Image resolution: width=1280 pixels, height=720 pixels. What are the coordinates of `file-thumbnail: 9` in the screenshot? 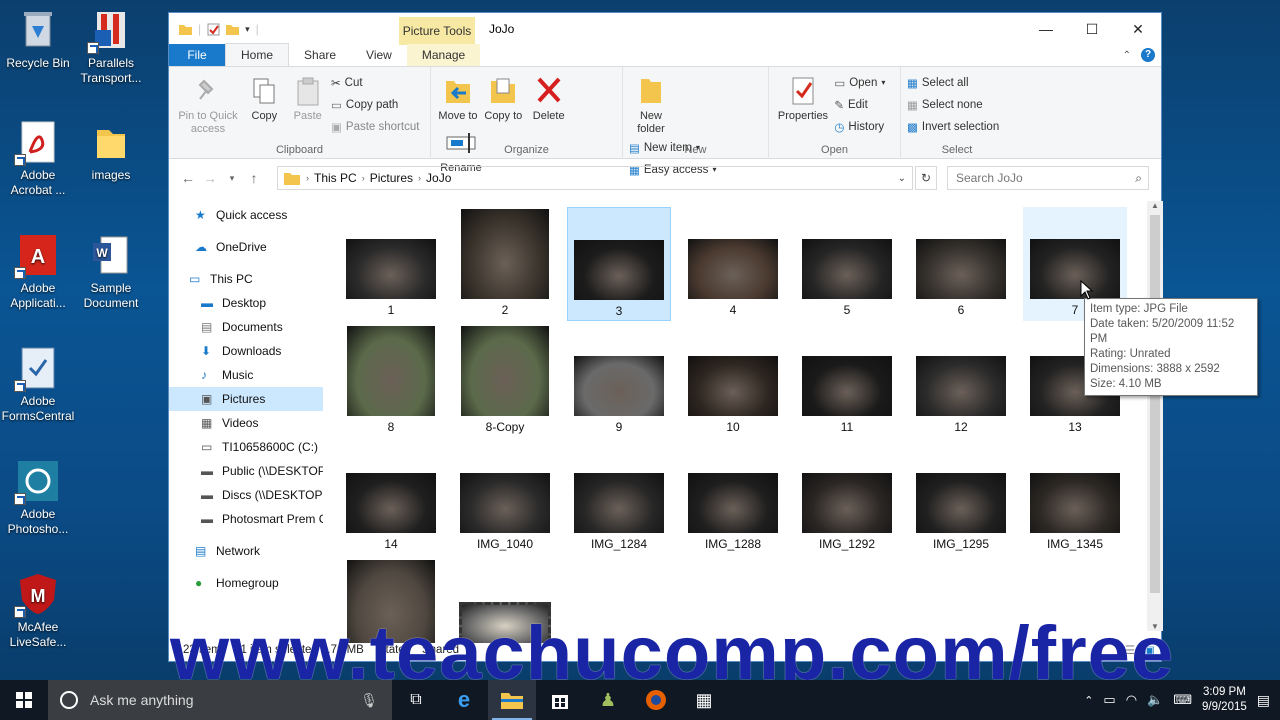 It's located at (619, 381).